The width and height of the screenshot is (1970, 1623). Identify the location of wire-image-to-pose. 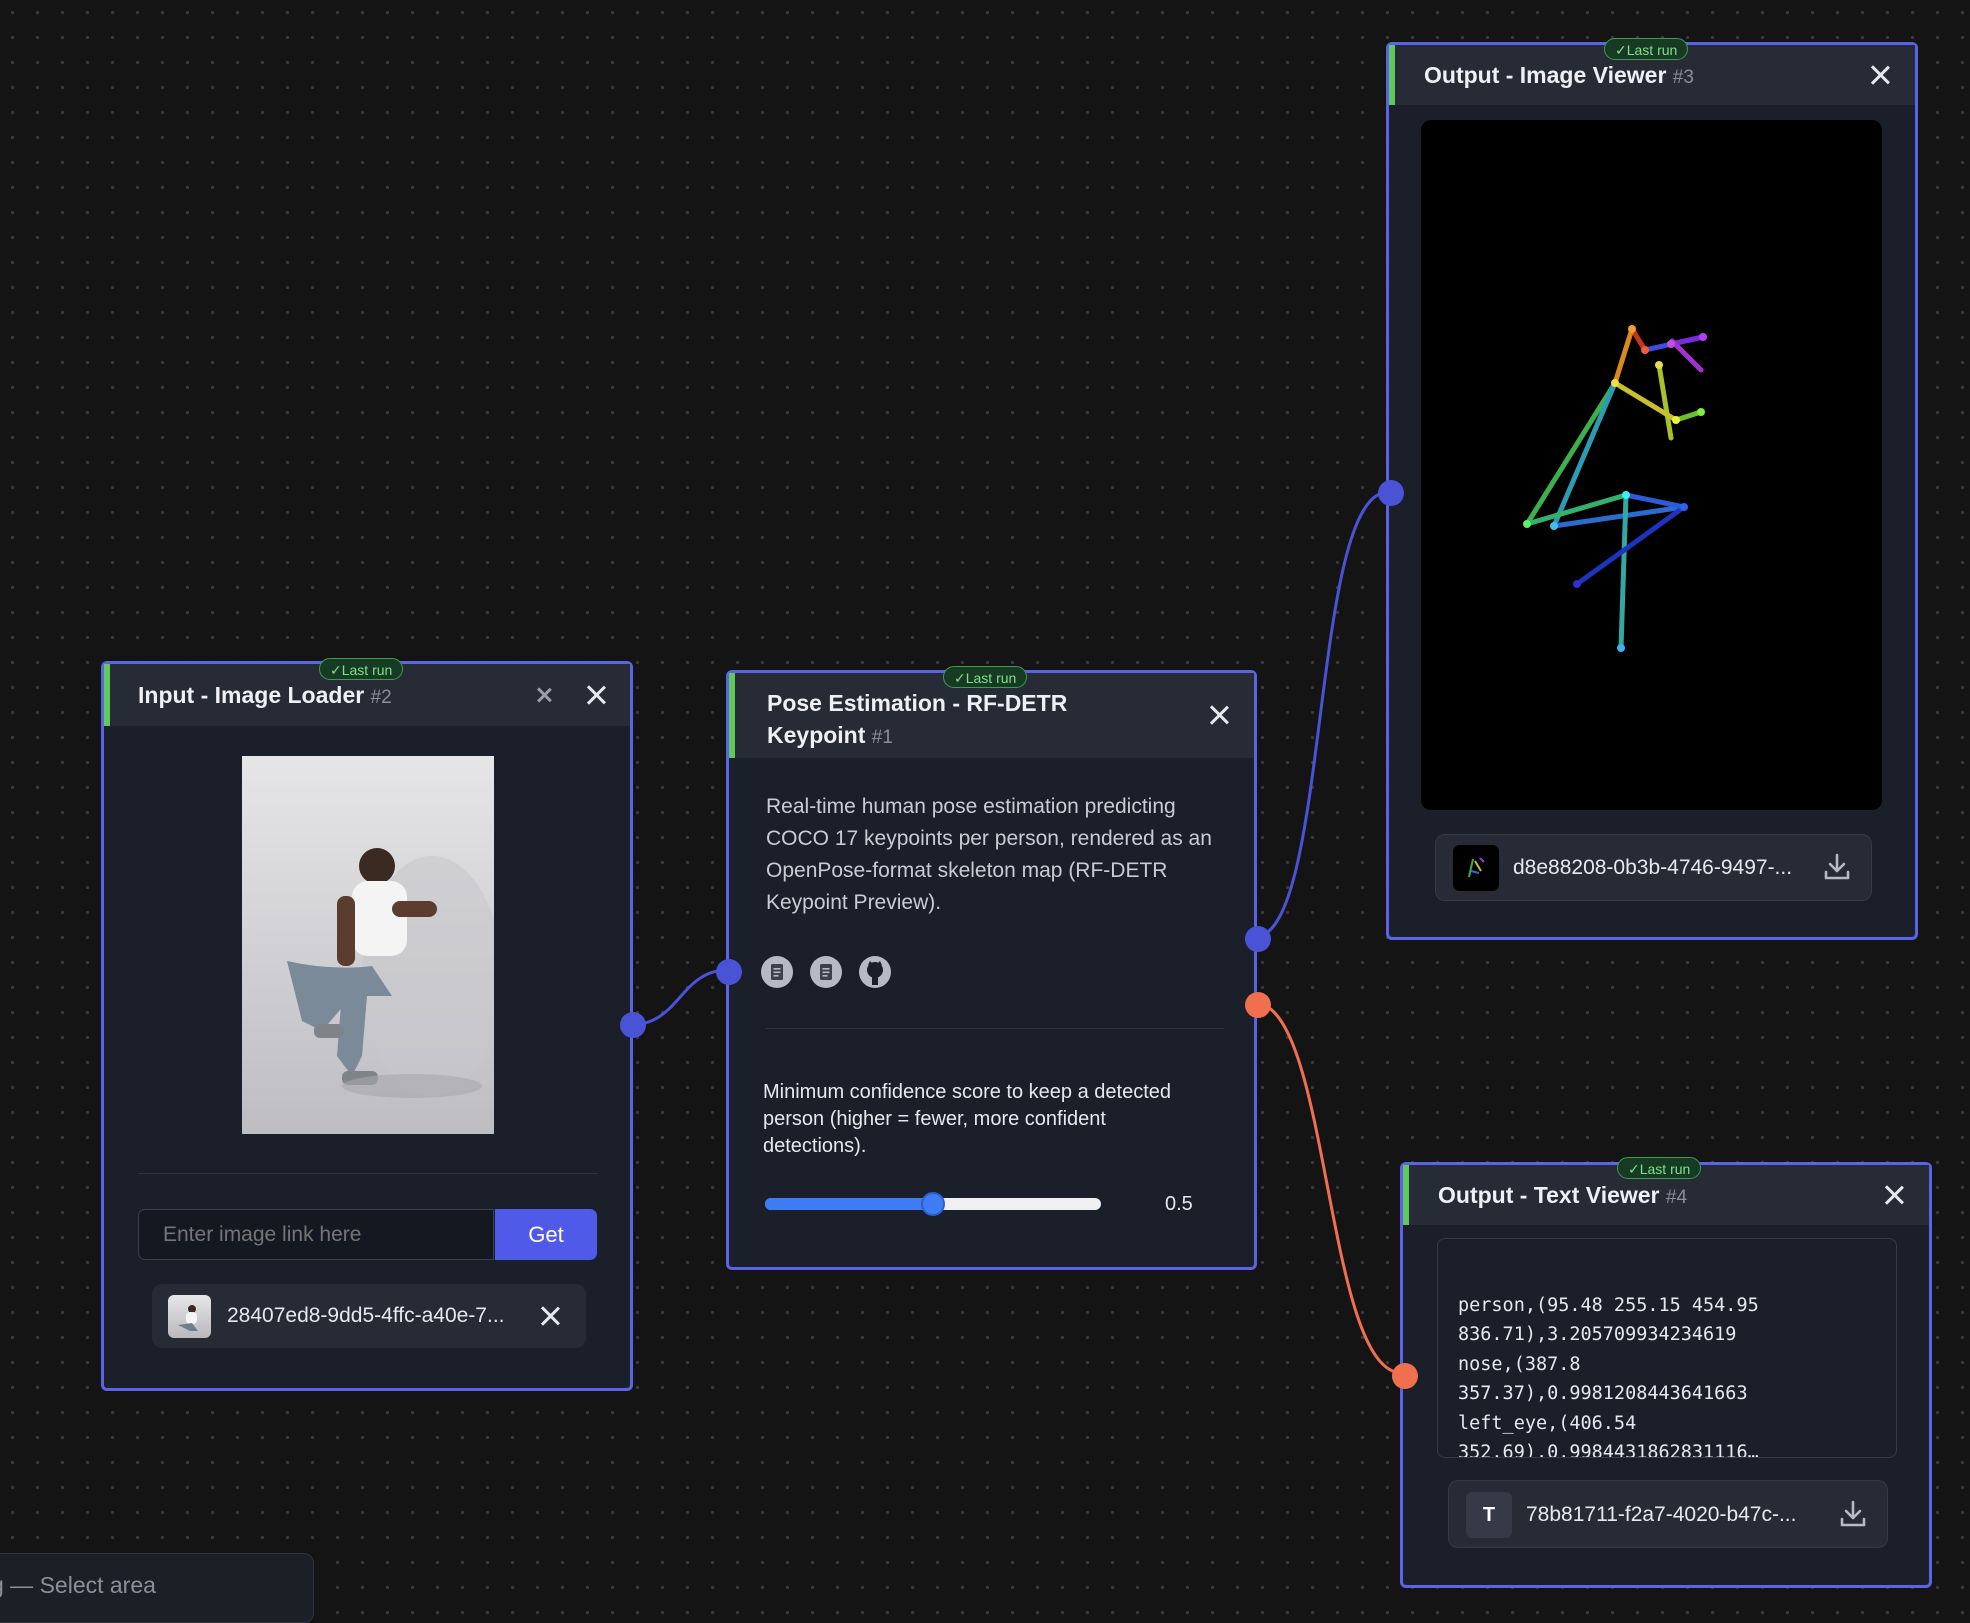
(679, 997).